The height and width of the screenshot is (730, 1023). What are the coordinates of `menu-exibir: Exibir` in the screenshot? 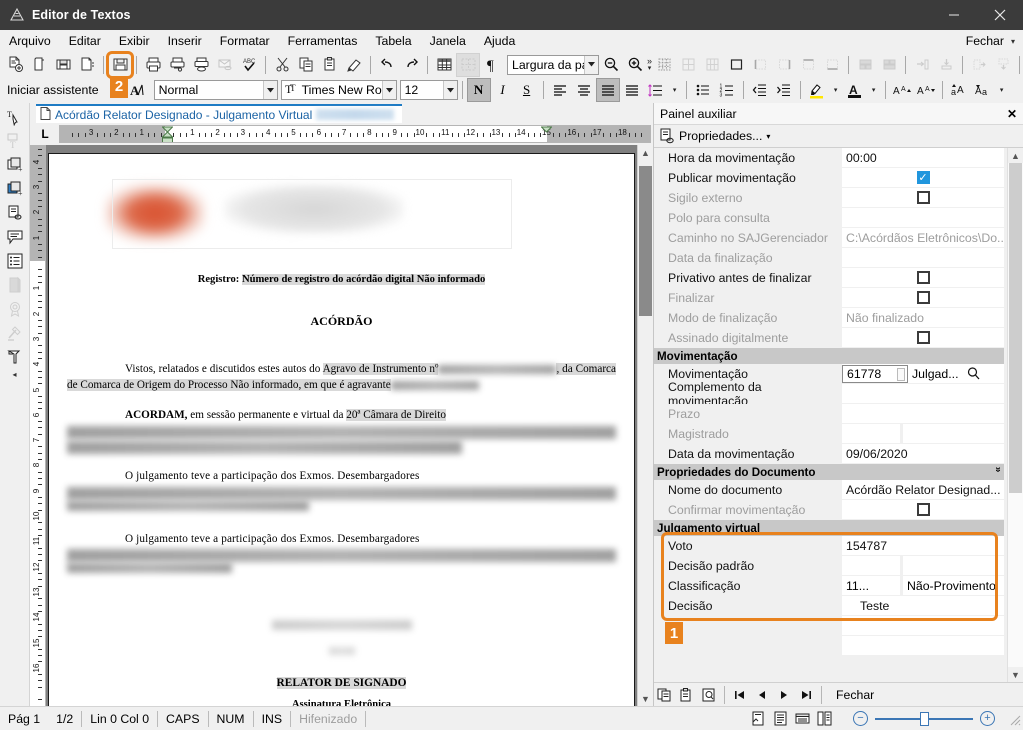 It's located at (134, 41).